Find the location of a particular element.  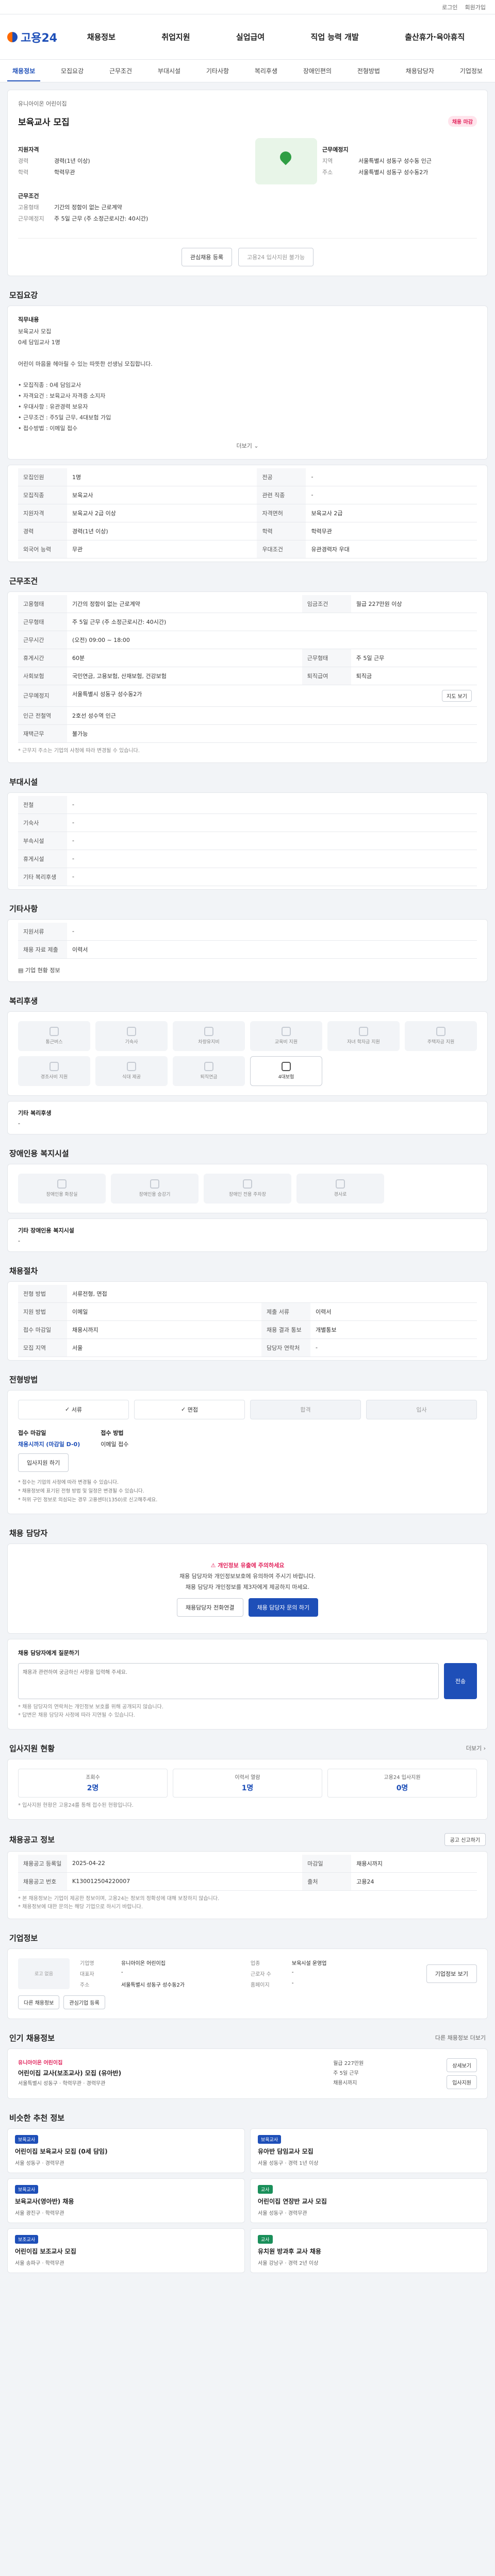

welfare-item: 식대 제공 is located at coordinates (131, 1071).